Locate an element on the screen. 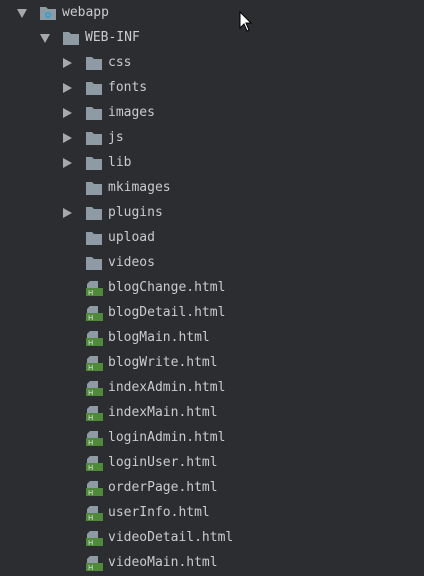 The image size is (424, 576). tree-node-label: blogDetail.html is located at coordinates (167, 312).